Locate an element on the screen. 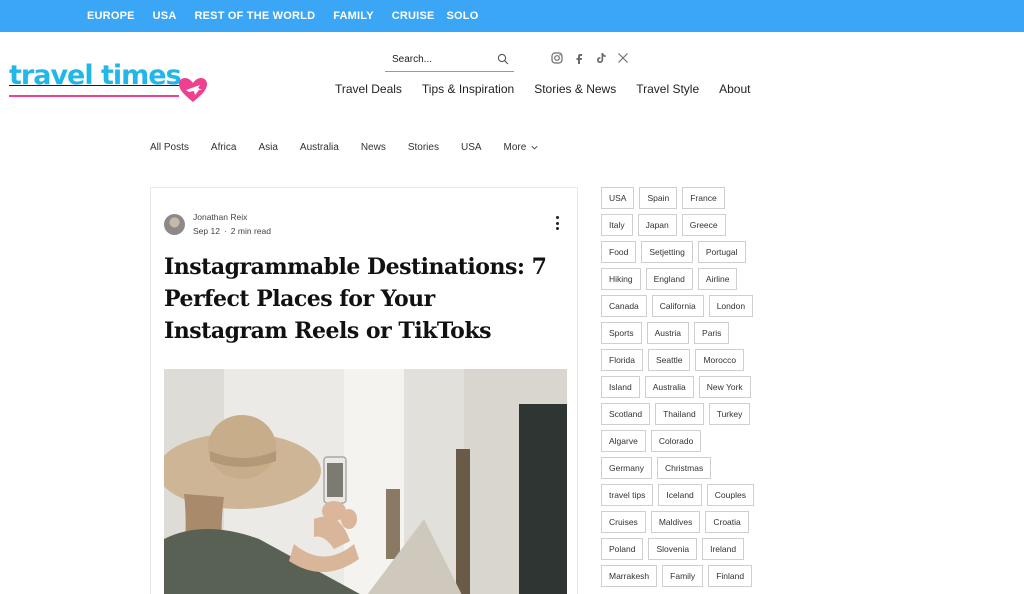  tag-setjetting: Setjetting is located at coordinates (667, 252).